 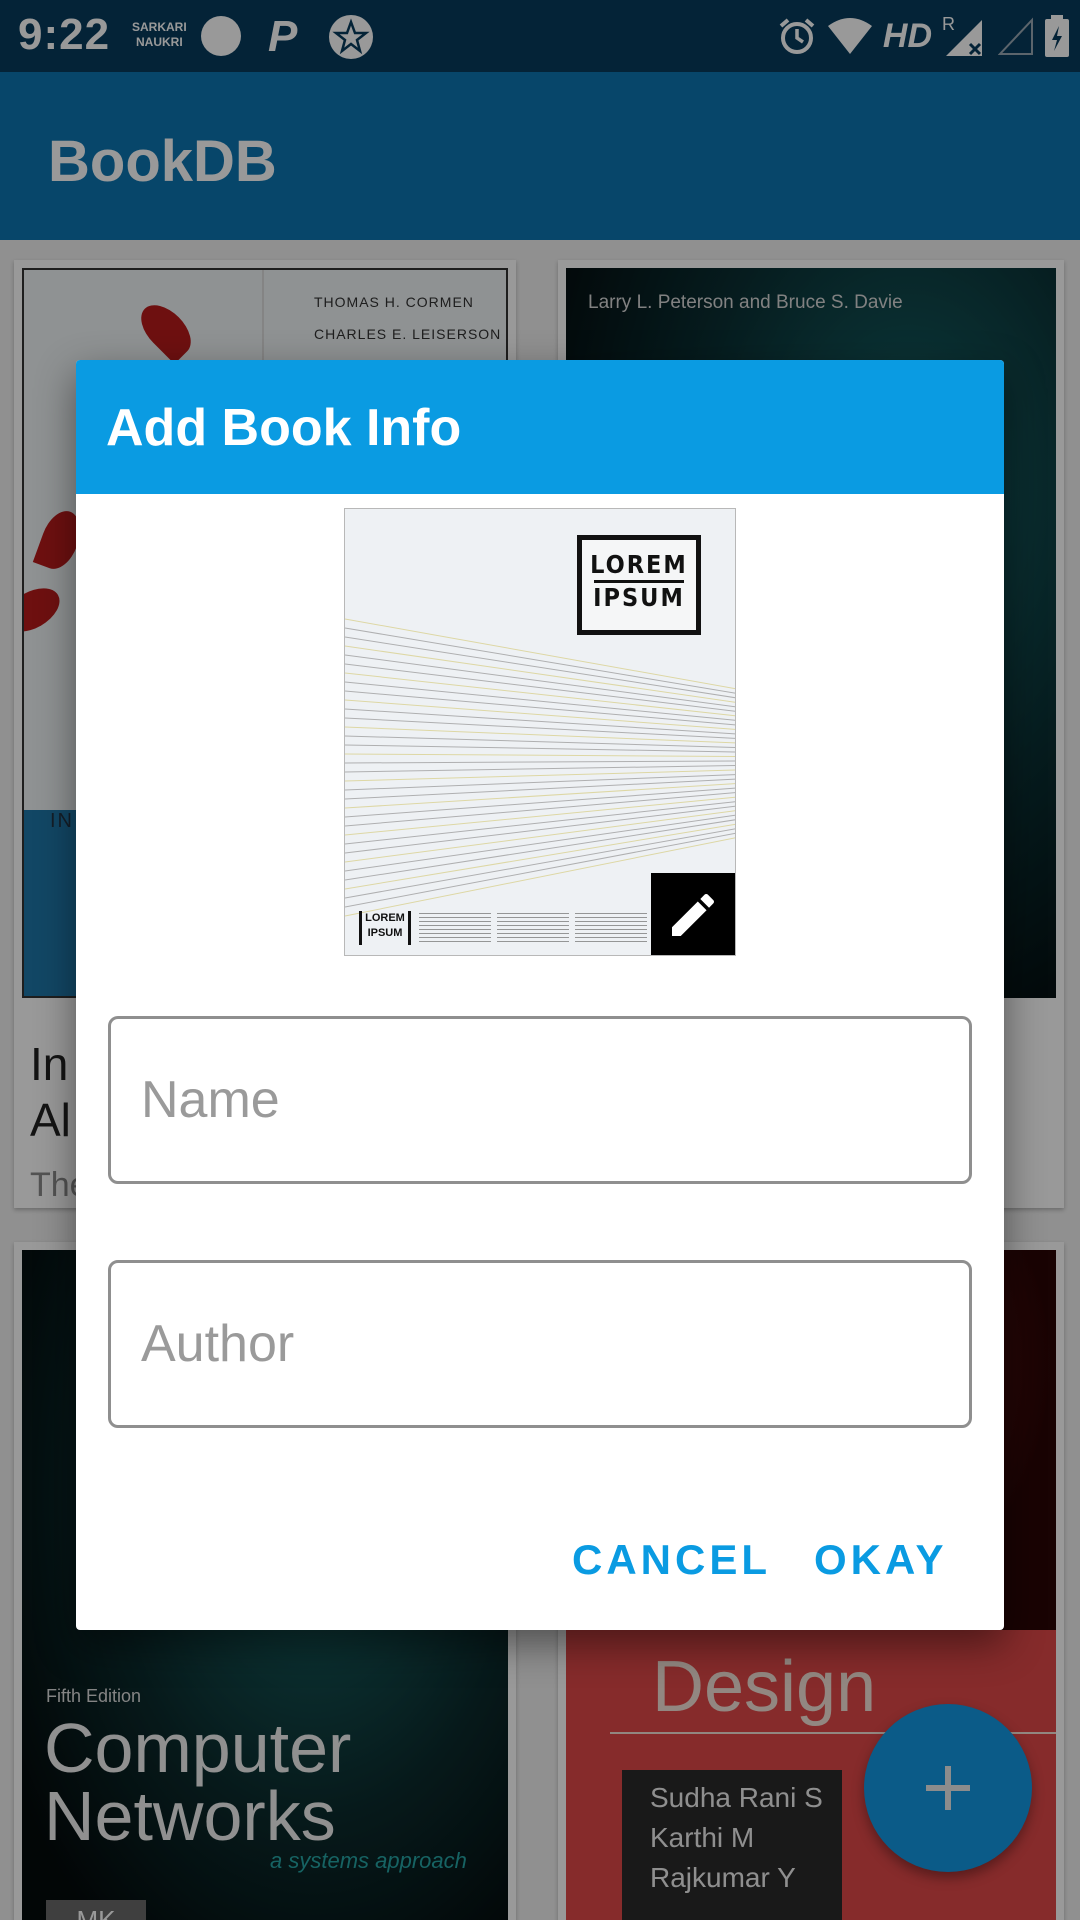 I want to click on dialog-title: Add Book Info, so click(x=284, y=428).